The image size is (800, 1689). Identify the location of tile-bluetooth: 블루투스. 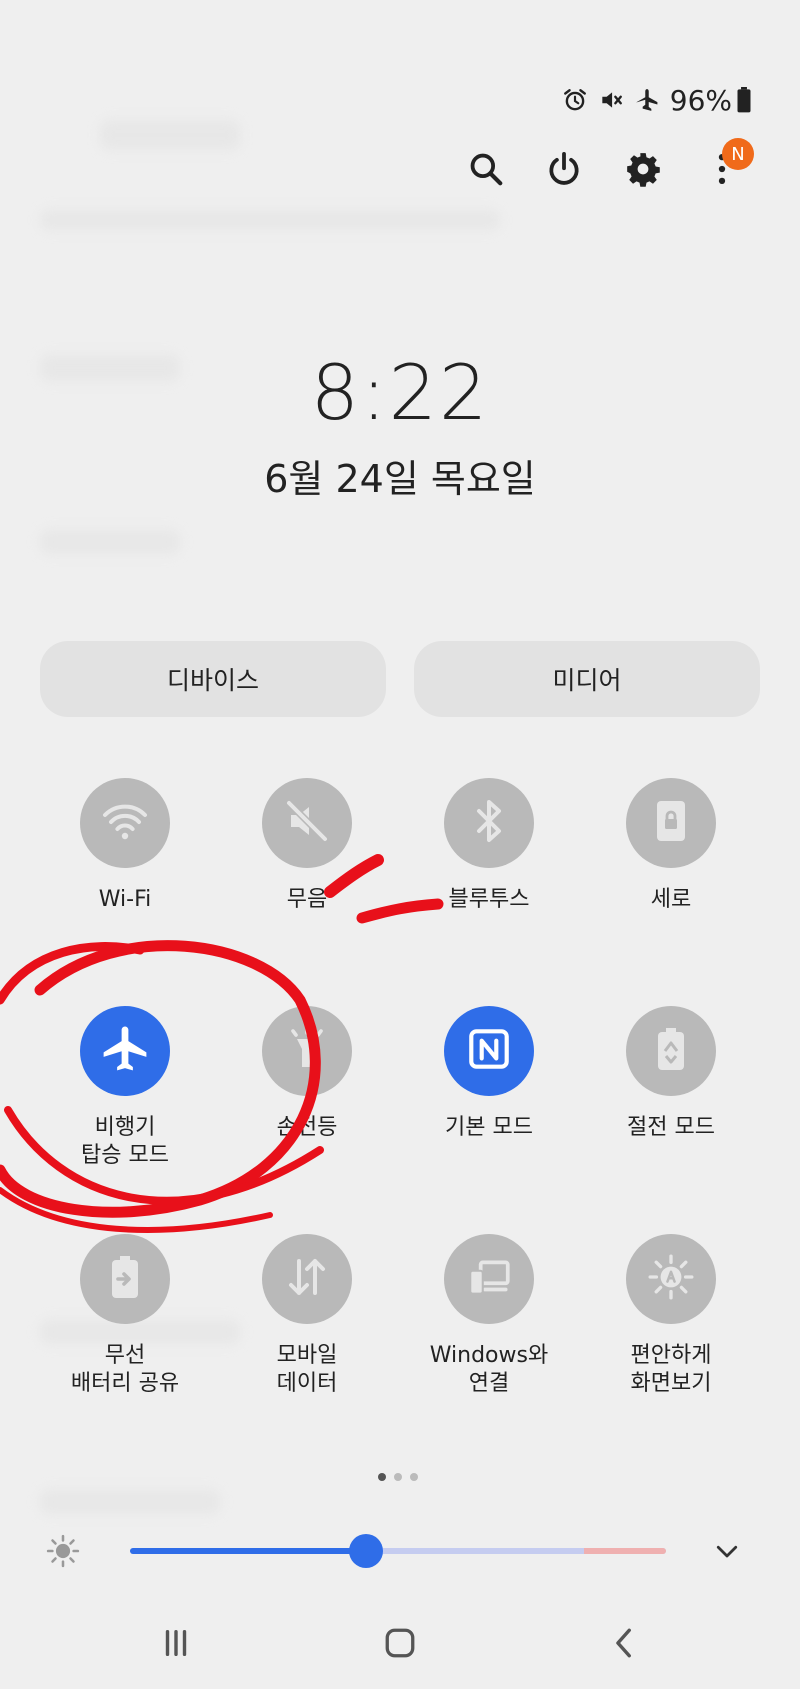
(489, 846).